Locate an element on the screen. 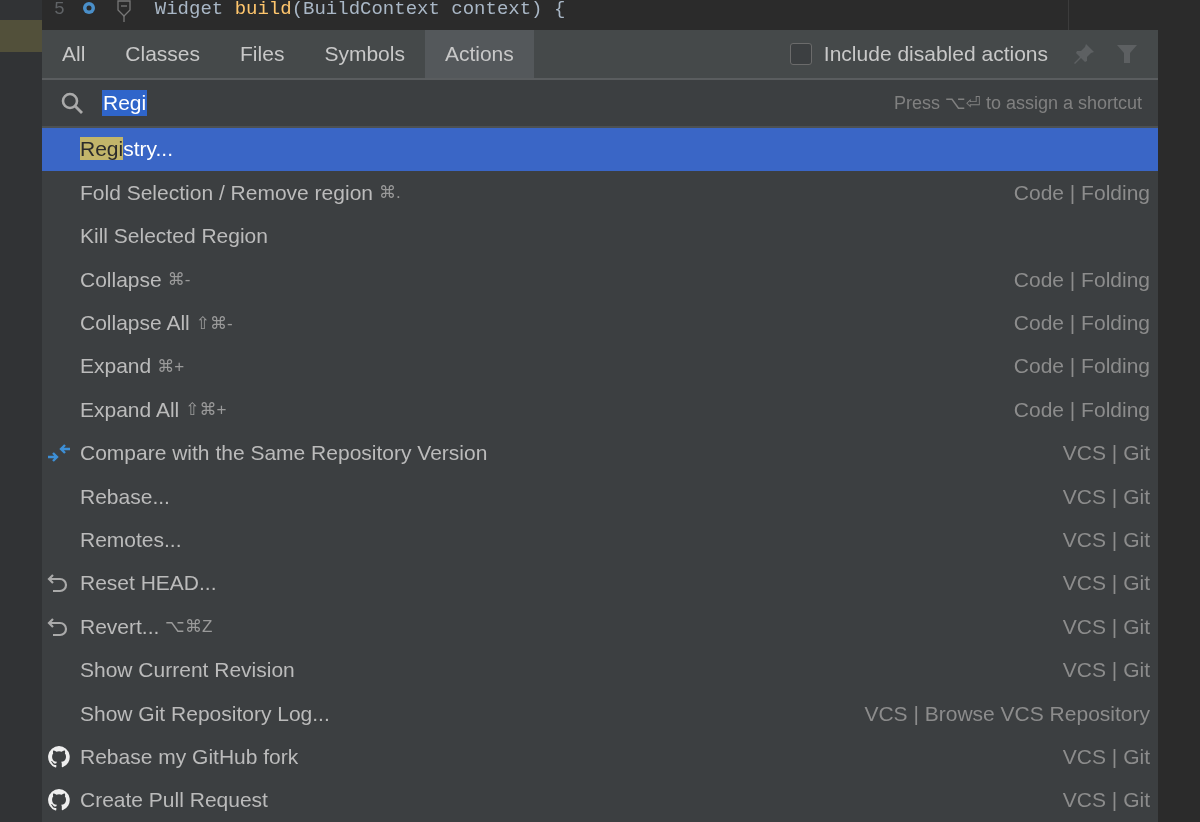 The height and width of the screenshot is (822, 1200). hint-text: Press ⌥⏎ to assign a shortcut is located at coordinates (1018, 102).